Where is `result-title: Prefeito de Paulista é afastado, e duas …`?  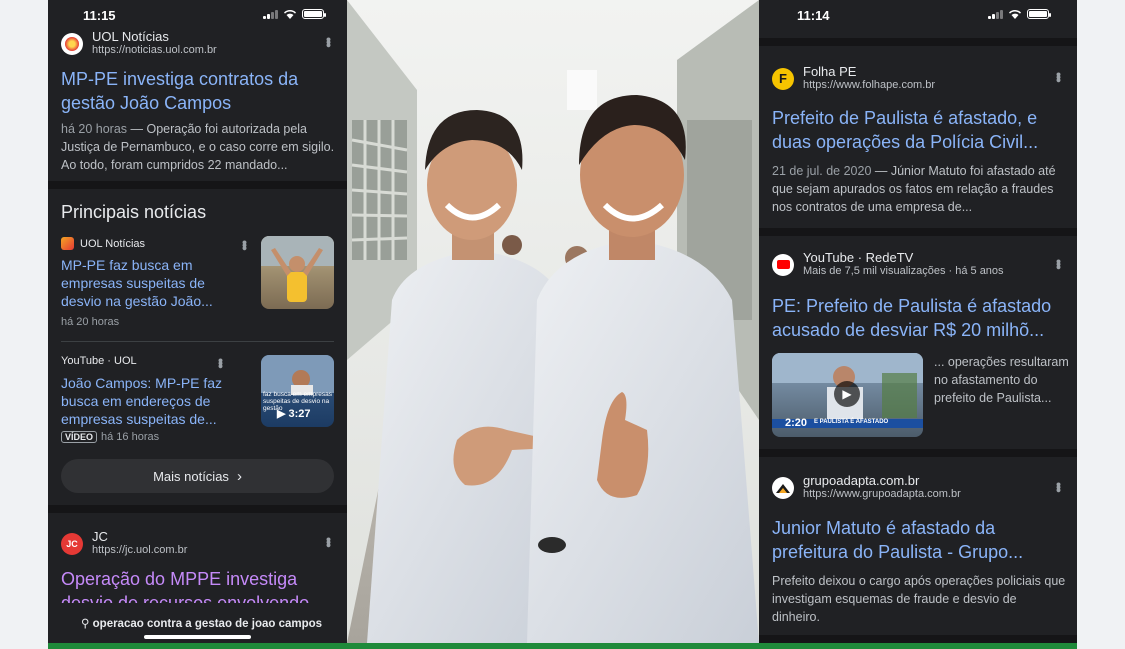
result-title: Prefeito de Paulista é afastado, e duas … is located at coordinates (919, 130).